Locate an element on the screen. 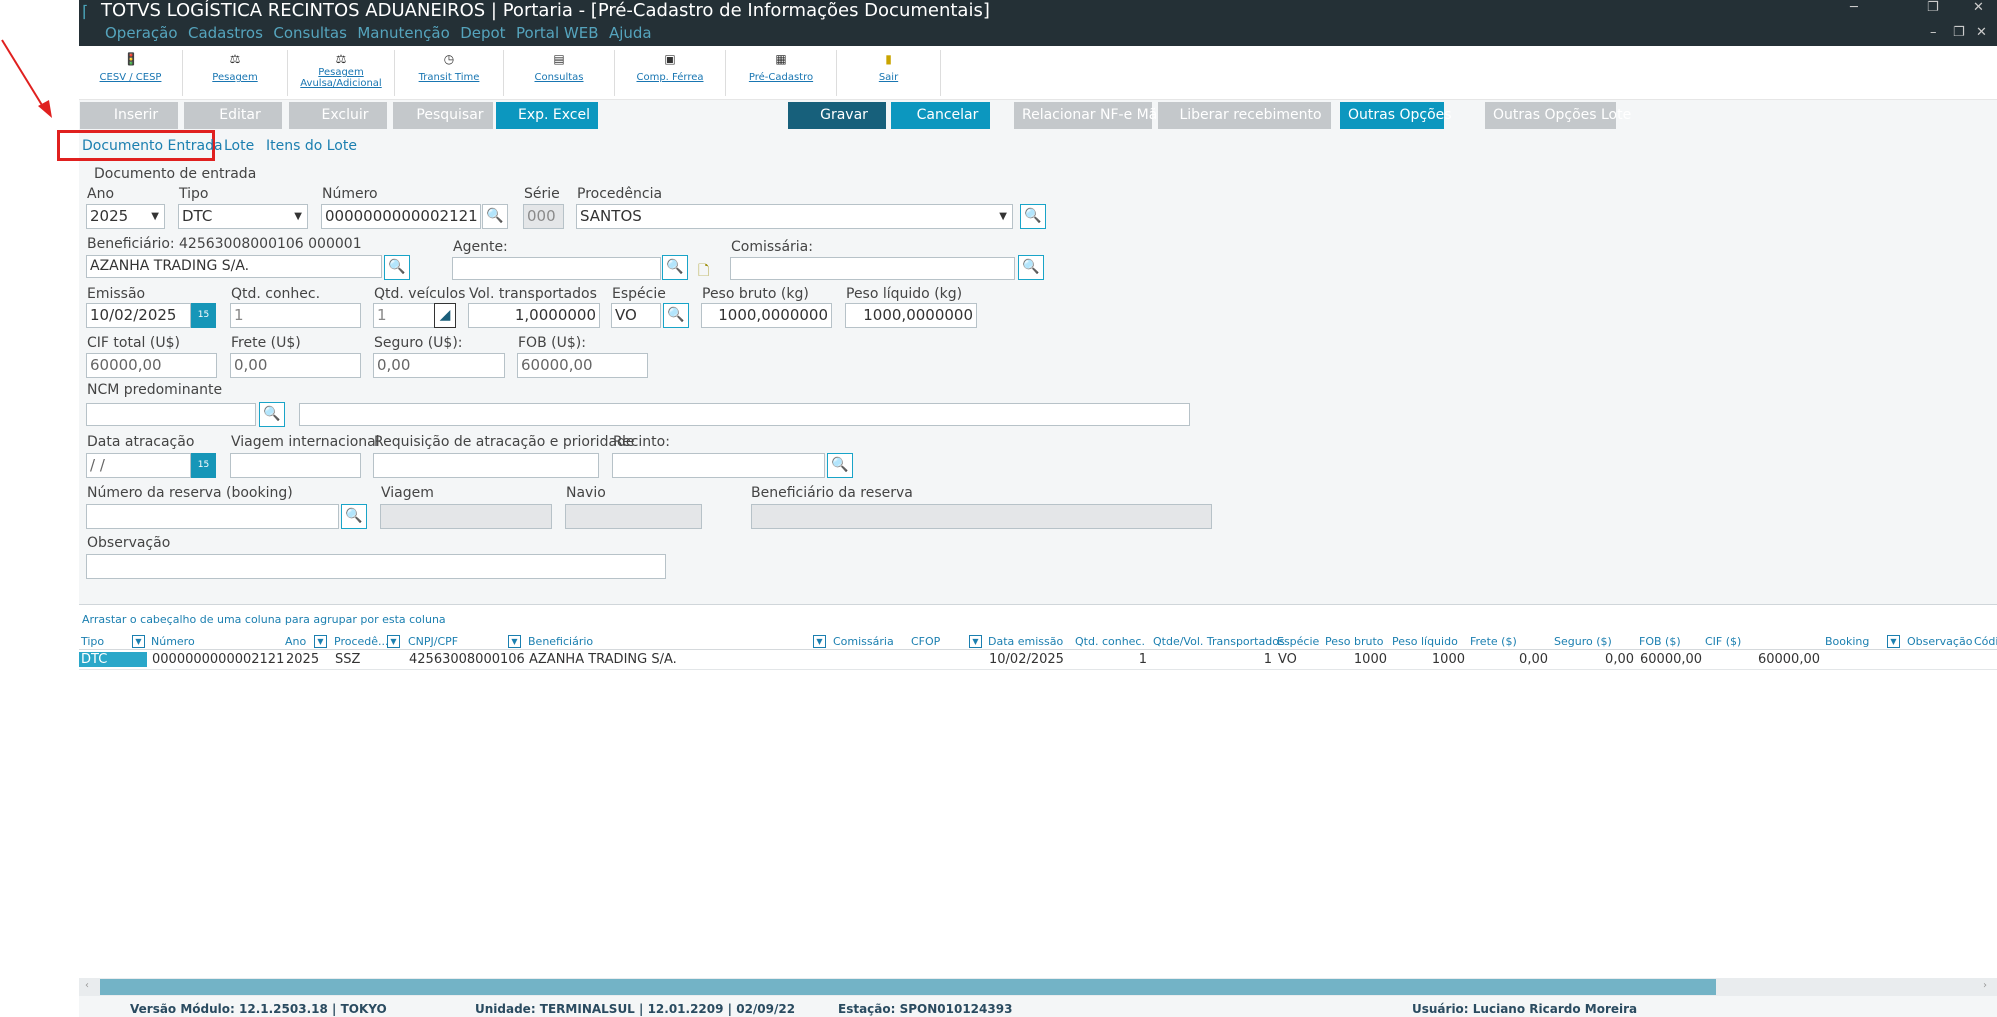 The image size is (1997, 1017). liberar-recebimento-button: Liberar recebimento is located at coordinates (1244, 115).